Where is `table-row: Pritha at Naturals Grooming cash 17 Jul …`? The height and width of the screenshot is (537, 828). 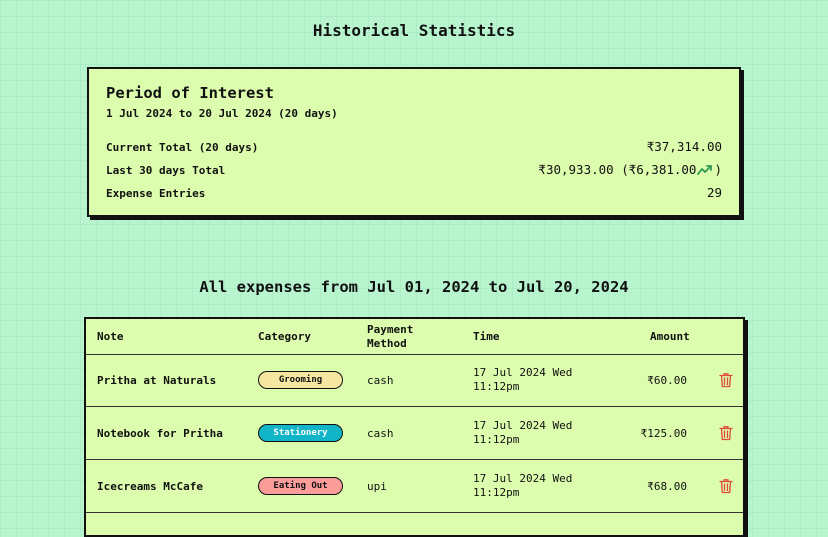
table-row: Pritha at Naturals Grooming cash 17 Jul … is located at coordinates (414, 380).